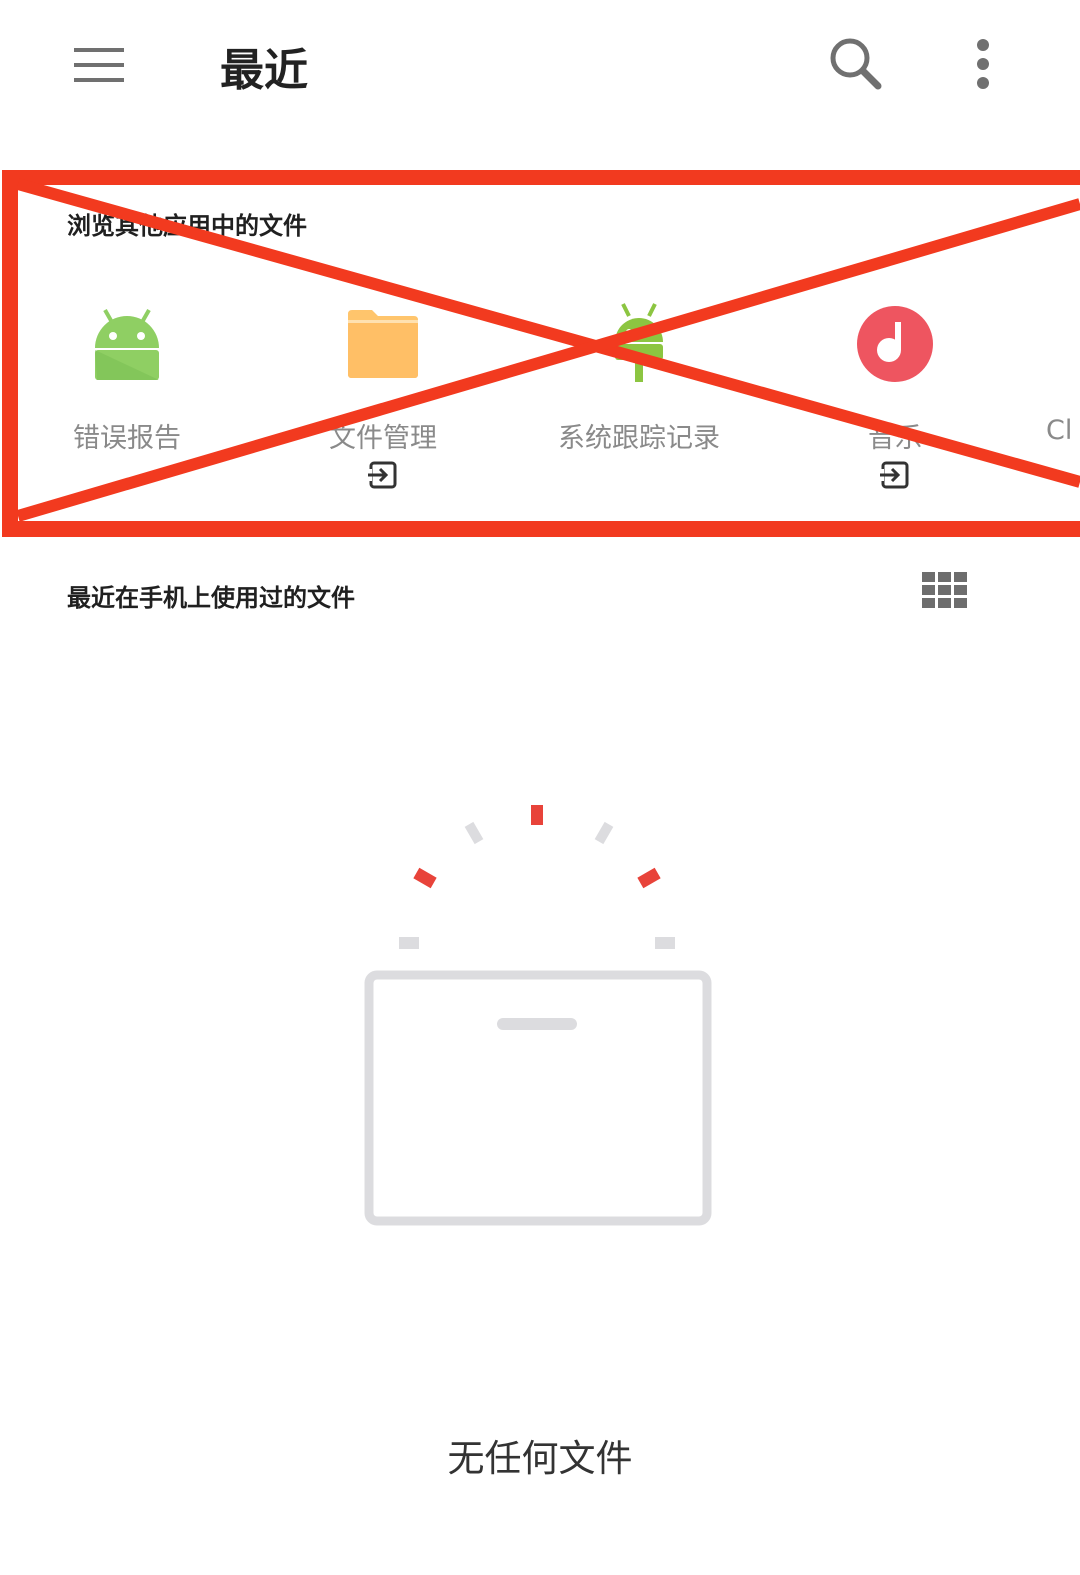 This screenshot has height=1575, width=1080. What do you see at coordinates (187, 226) in the screenshot?
I see `other-apps-heading: 浏览其他应用中的文件` at bounding box center [187, 226].